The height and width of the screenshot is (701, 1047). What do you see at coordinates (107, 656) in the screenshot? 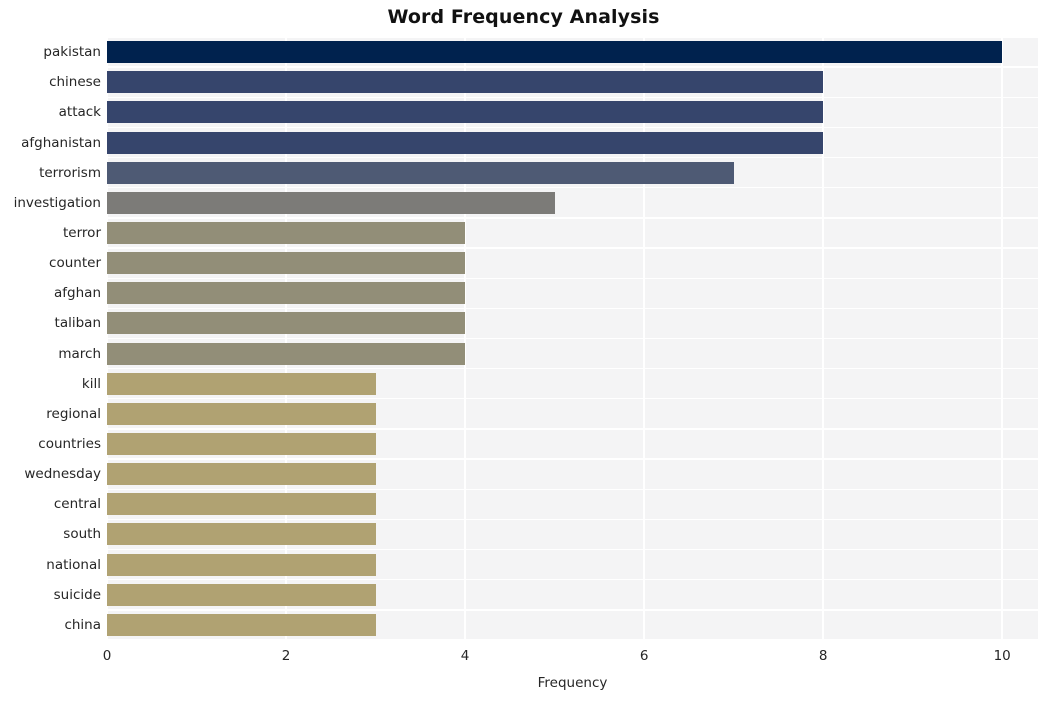
I see `x-axis-tick-label: 0` at bounding box center [107, 656].